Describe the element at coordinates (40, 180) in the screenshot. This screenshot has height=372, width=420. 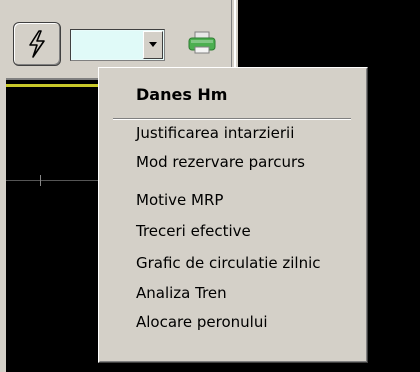
I see `canvas-tick` at that location.